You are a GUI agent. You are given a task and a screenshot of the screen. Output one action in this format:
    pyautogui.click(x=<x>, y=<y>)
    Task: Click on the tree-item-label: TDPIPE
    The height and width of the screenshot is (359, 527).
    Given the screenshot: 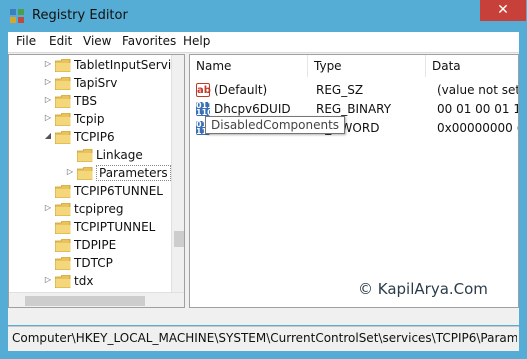 What is the action you would take?
    pyautogui.click(x=95, y=245)
    